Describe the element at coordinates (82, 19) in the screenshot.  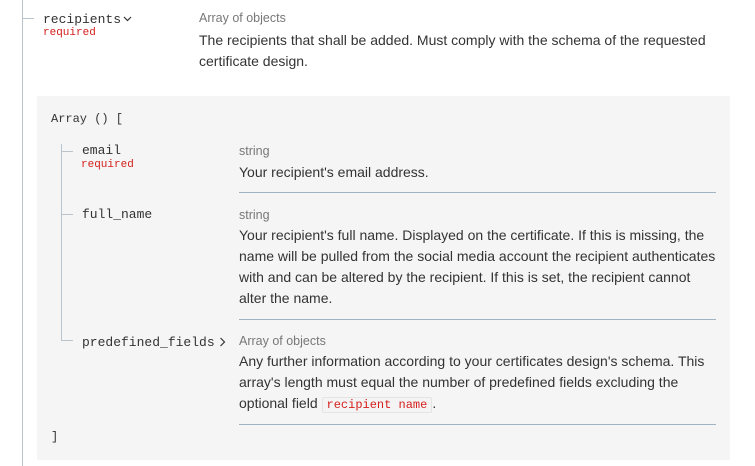
I see `property-name-recipients: recipients` at that location.